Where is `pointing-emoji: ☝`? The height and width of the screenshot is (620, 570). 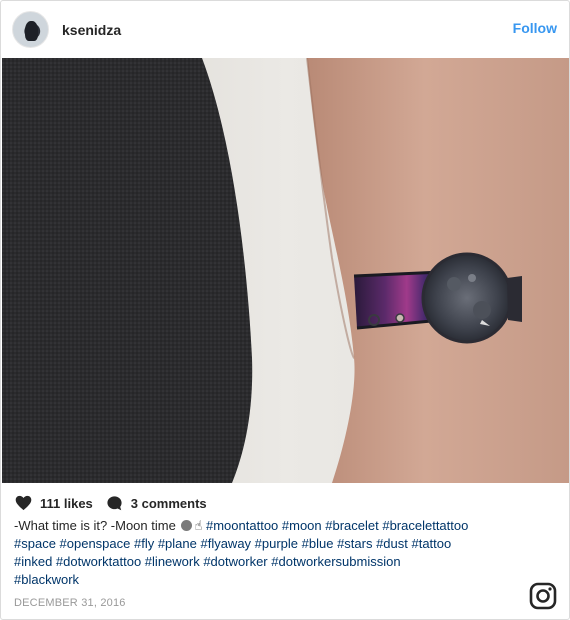
pointing-emoji: ☝ is located at coordinates (198, 525).